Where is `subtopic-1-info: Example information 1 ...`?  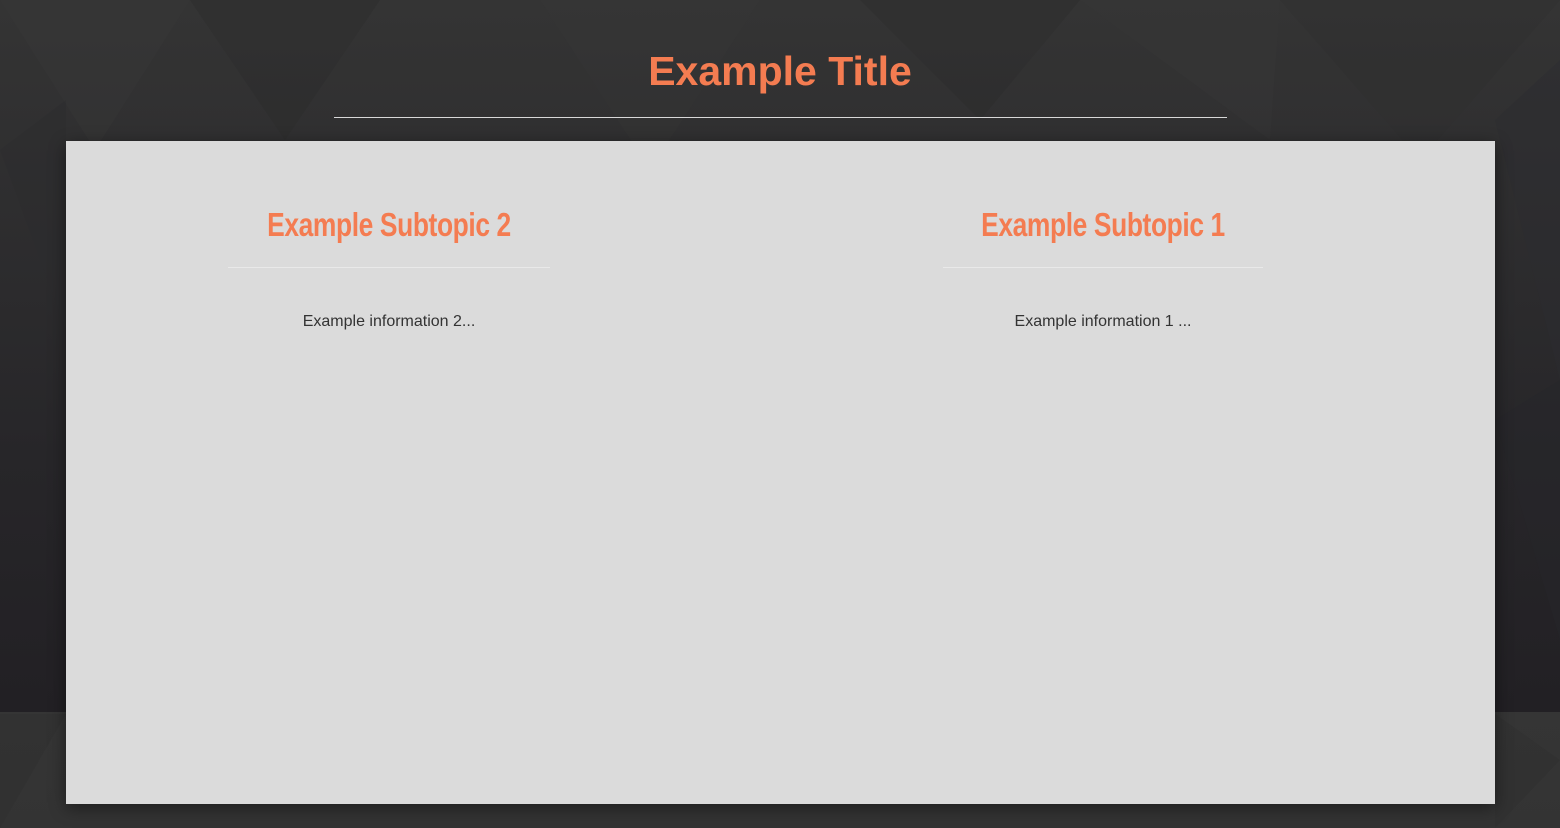
subtopic-1-info: Example information 1 ... is located at coordinates (1103, 321).